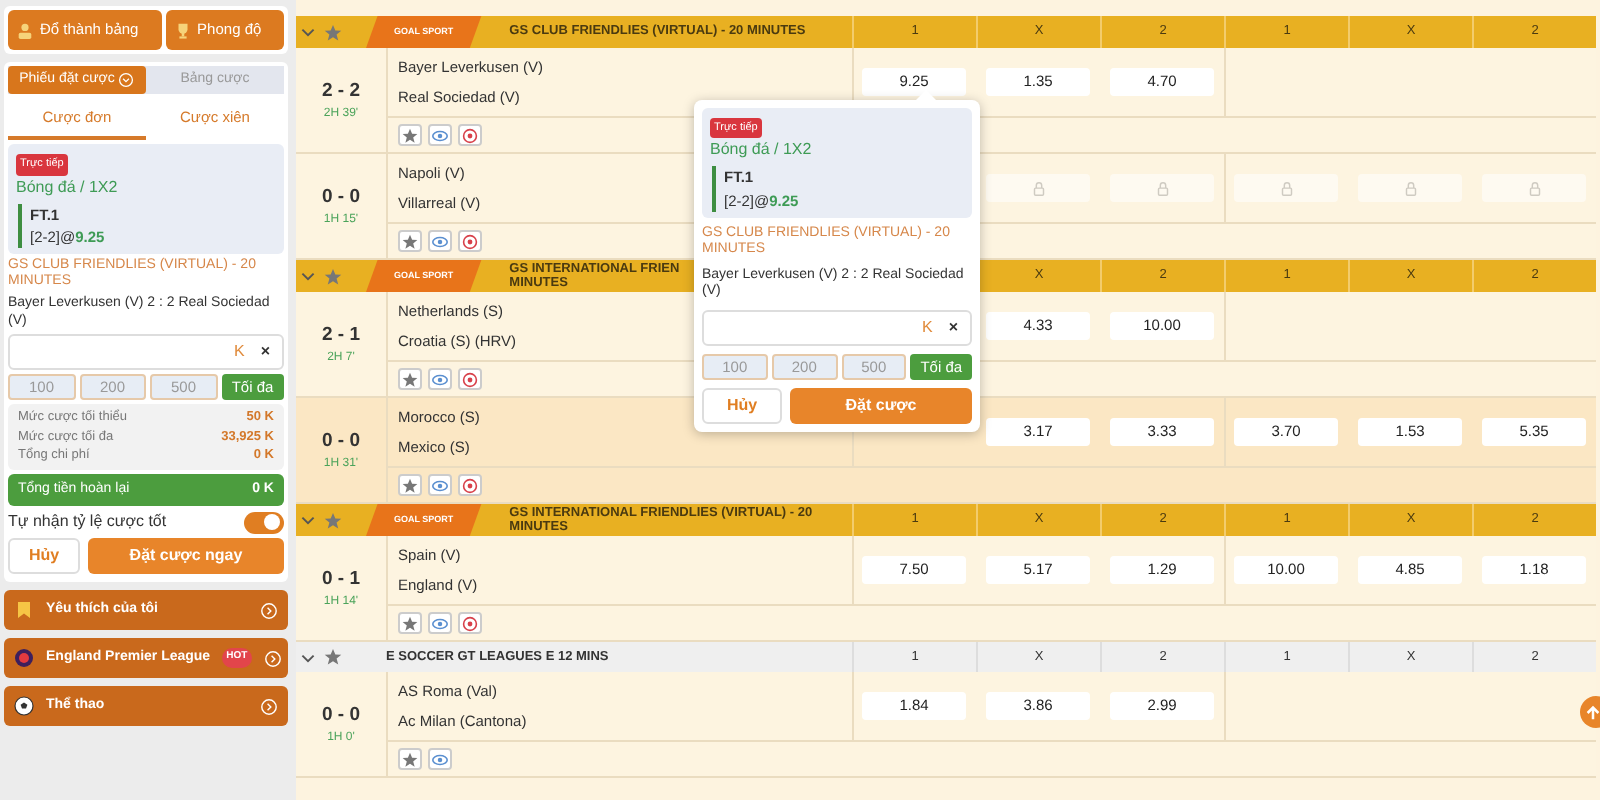 The width and height of the screenshot is (1600, 800). Describe the element at coordinates (340, 335) in the screenshot. I see `match-score: 2 - 1` at that location.